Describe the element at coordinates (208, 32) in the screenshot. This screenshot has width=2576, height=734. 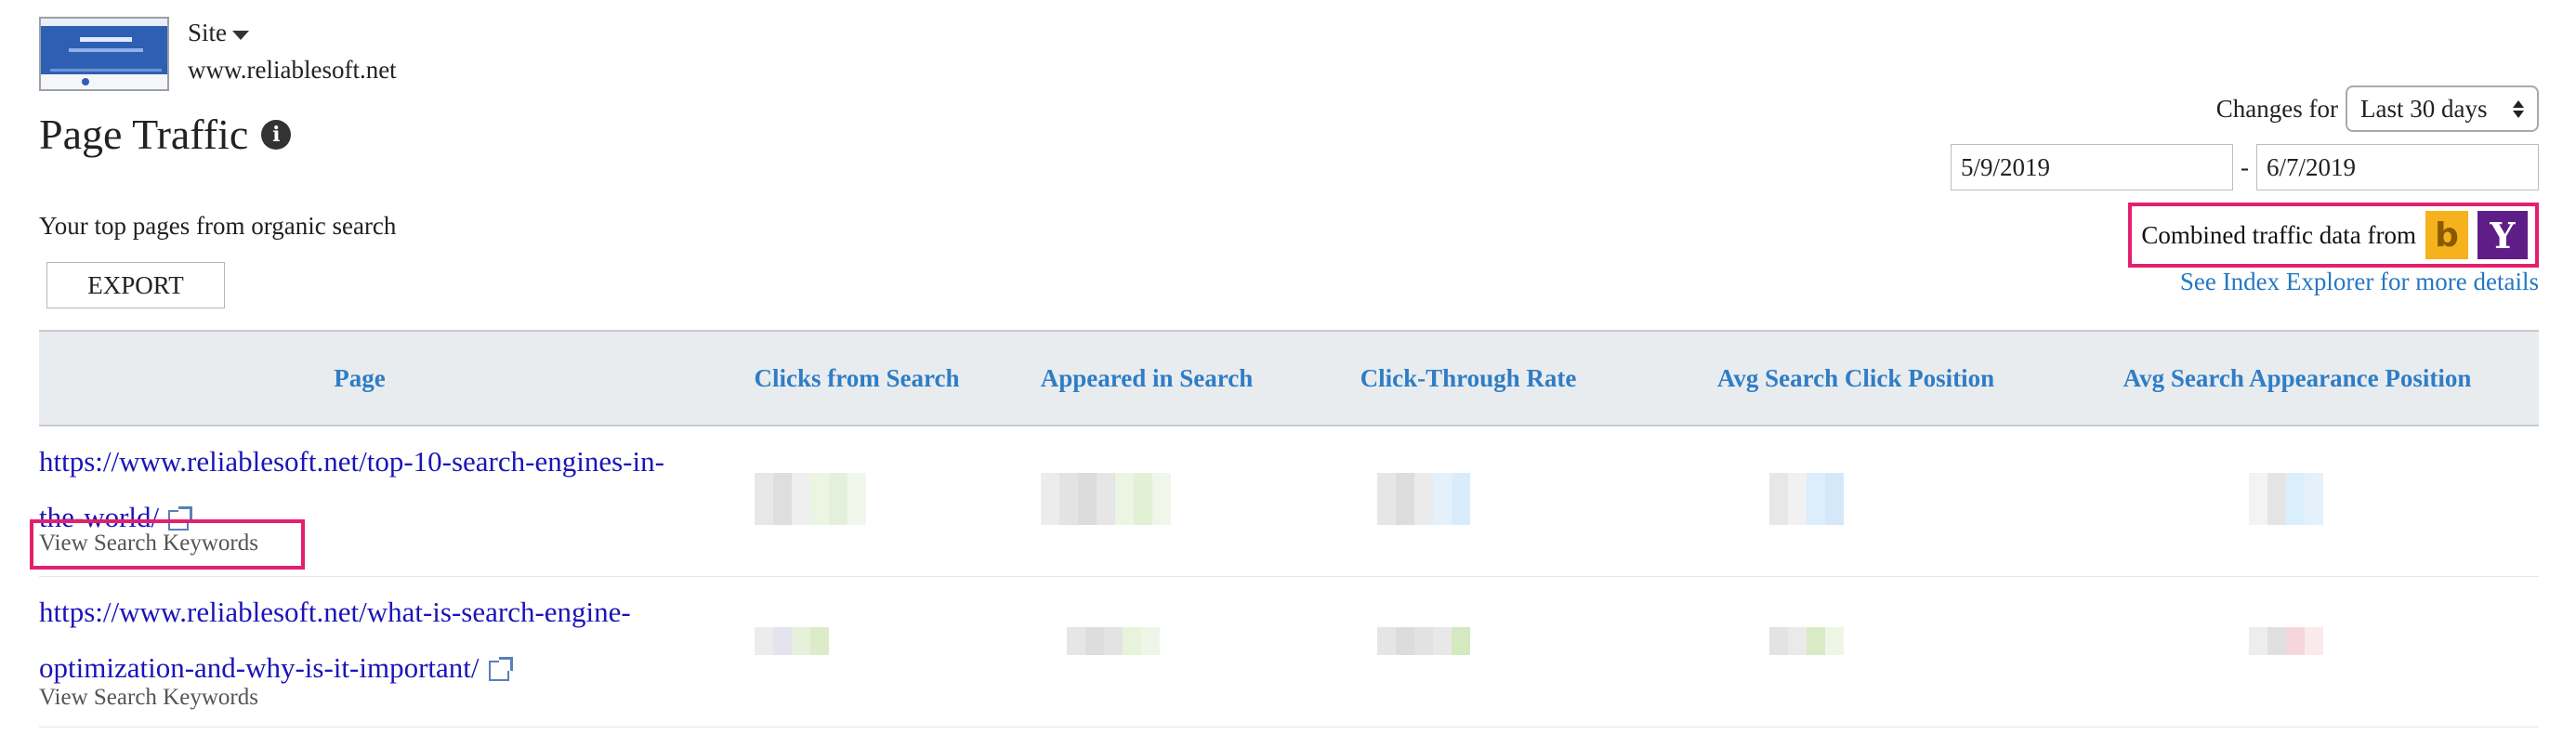
I see `site-label: Site` at that location.